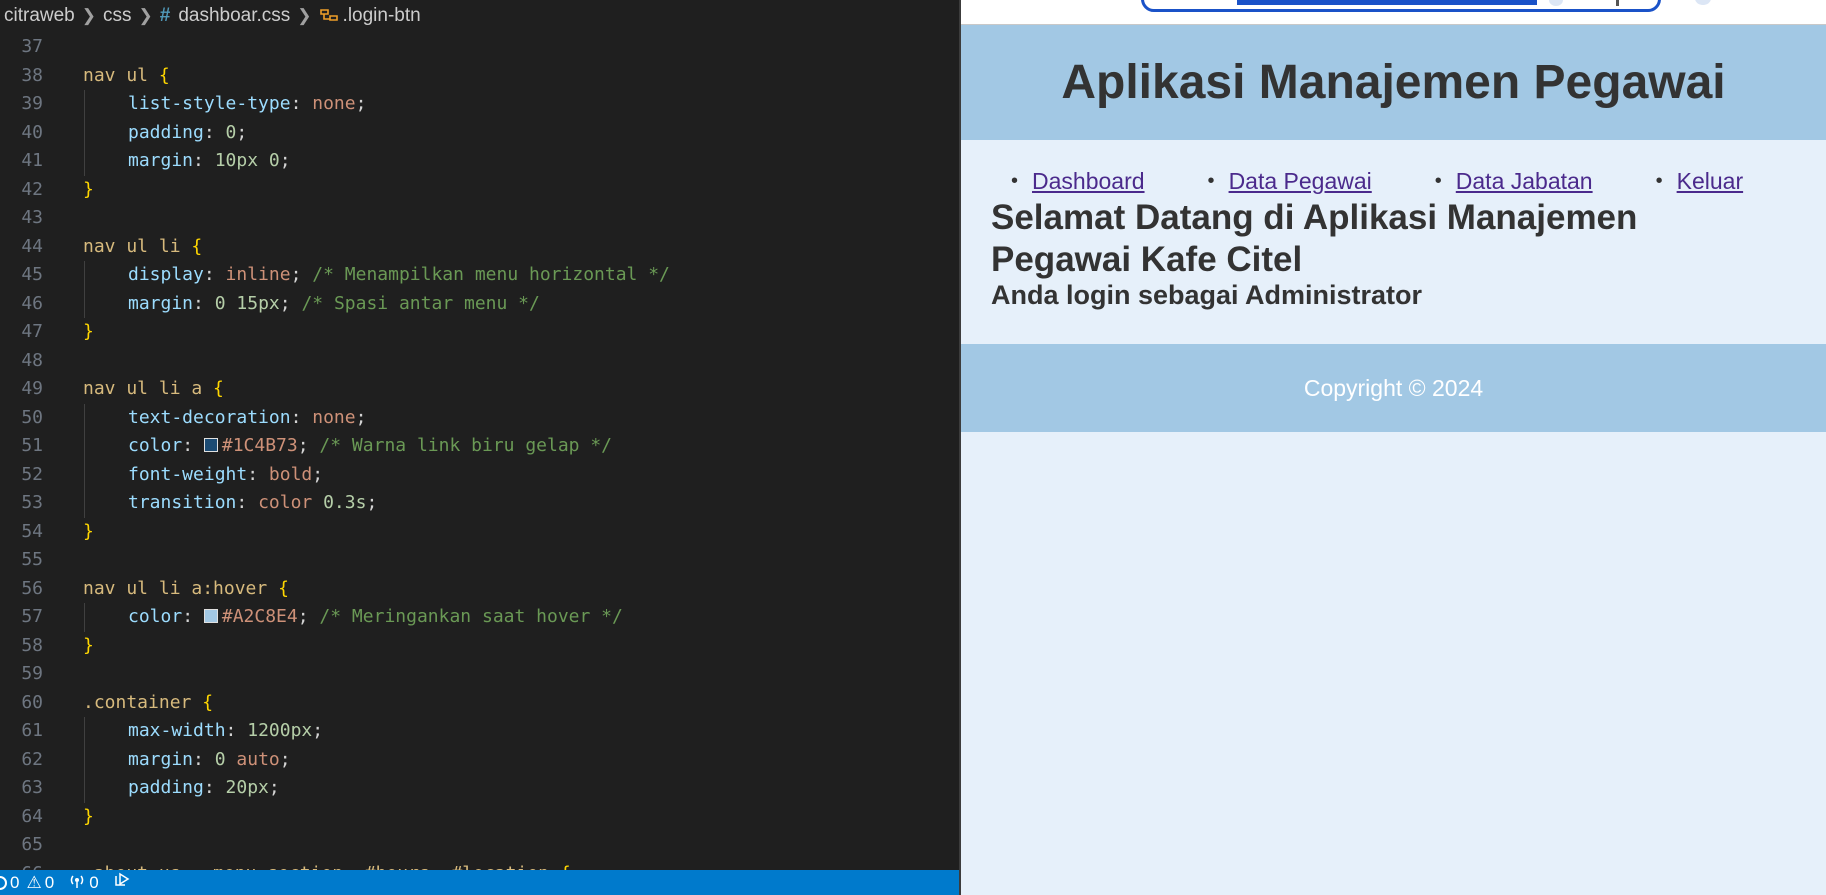  Describe the element at coordinates (143, 702) in the screenshot. I see `code-token: .container` at that location.